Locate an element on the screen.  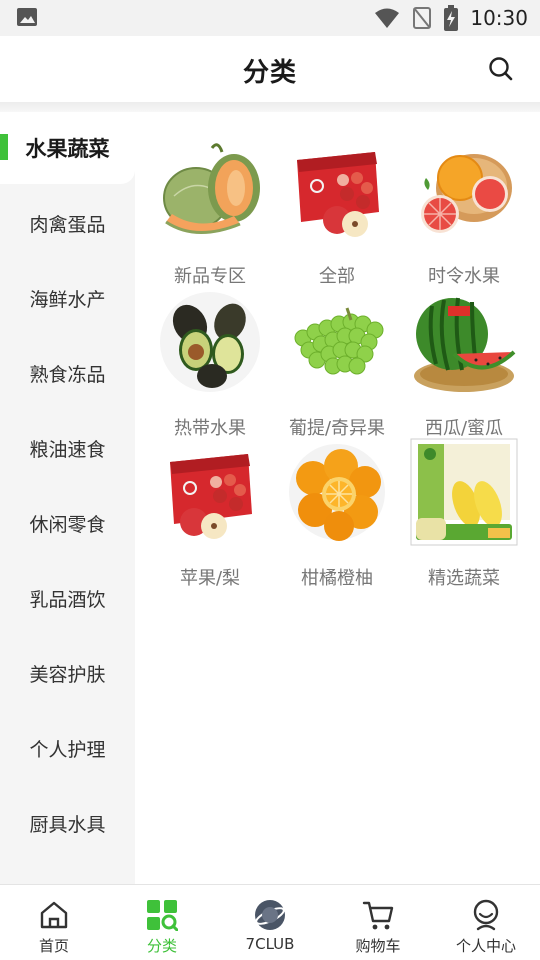
sidebar-item-seafood: 海鲜水产 is located at coordinates (67, 298).